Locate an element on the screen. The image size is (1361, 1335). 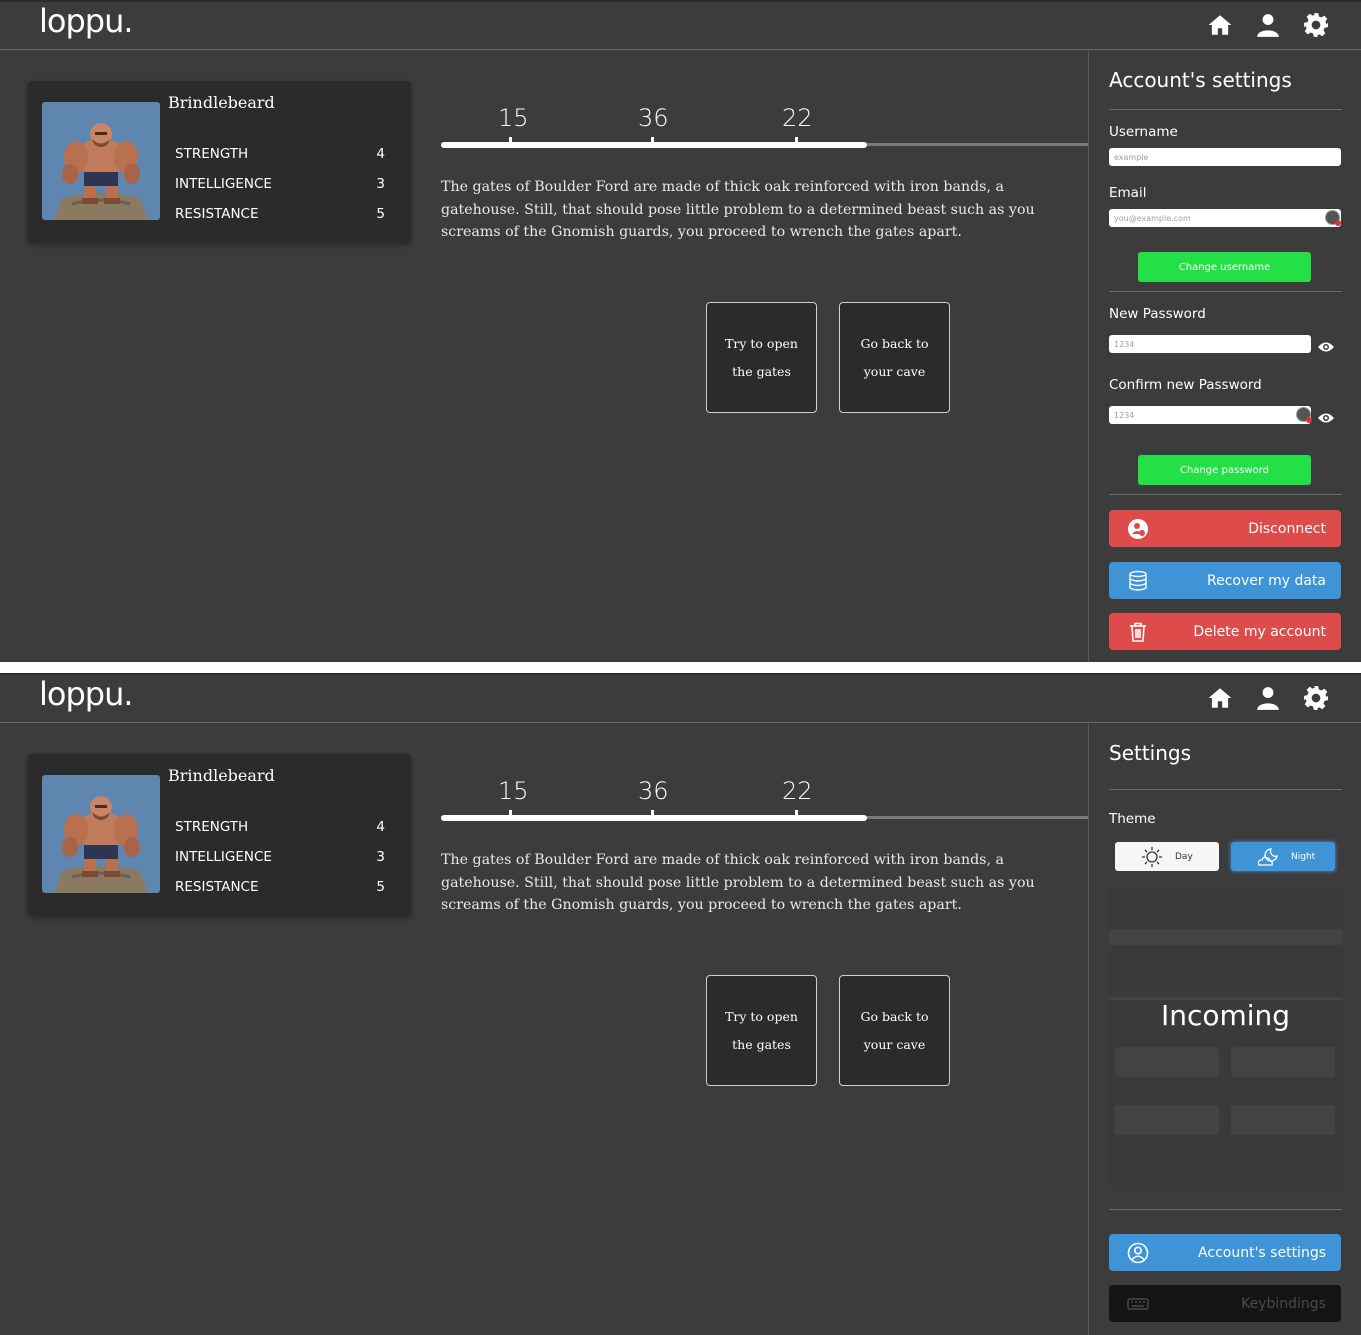
account-settings-button: Account's settings is located at coordinates (1225, 1252).